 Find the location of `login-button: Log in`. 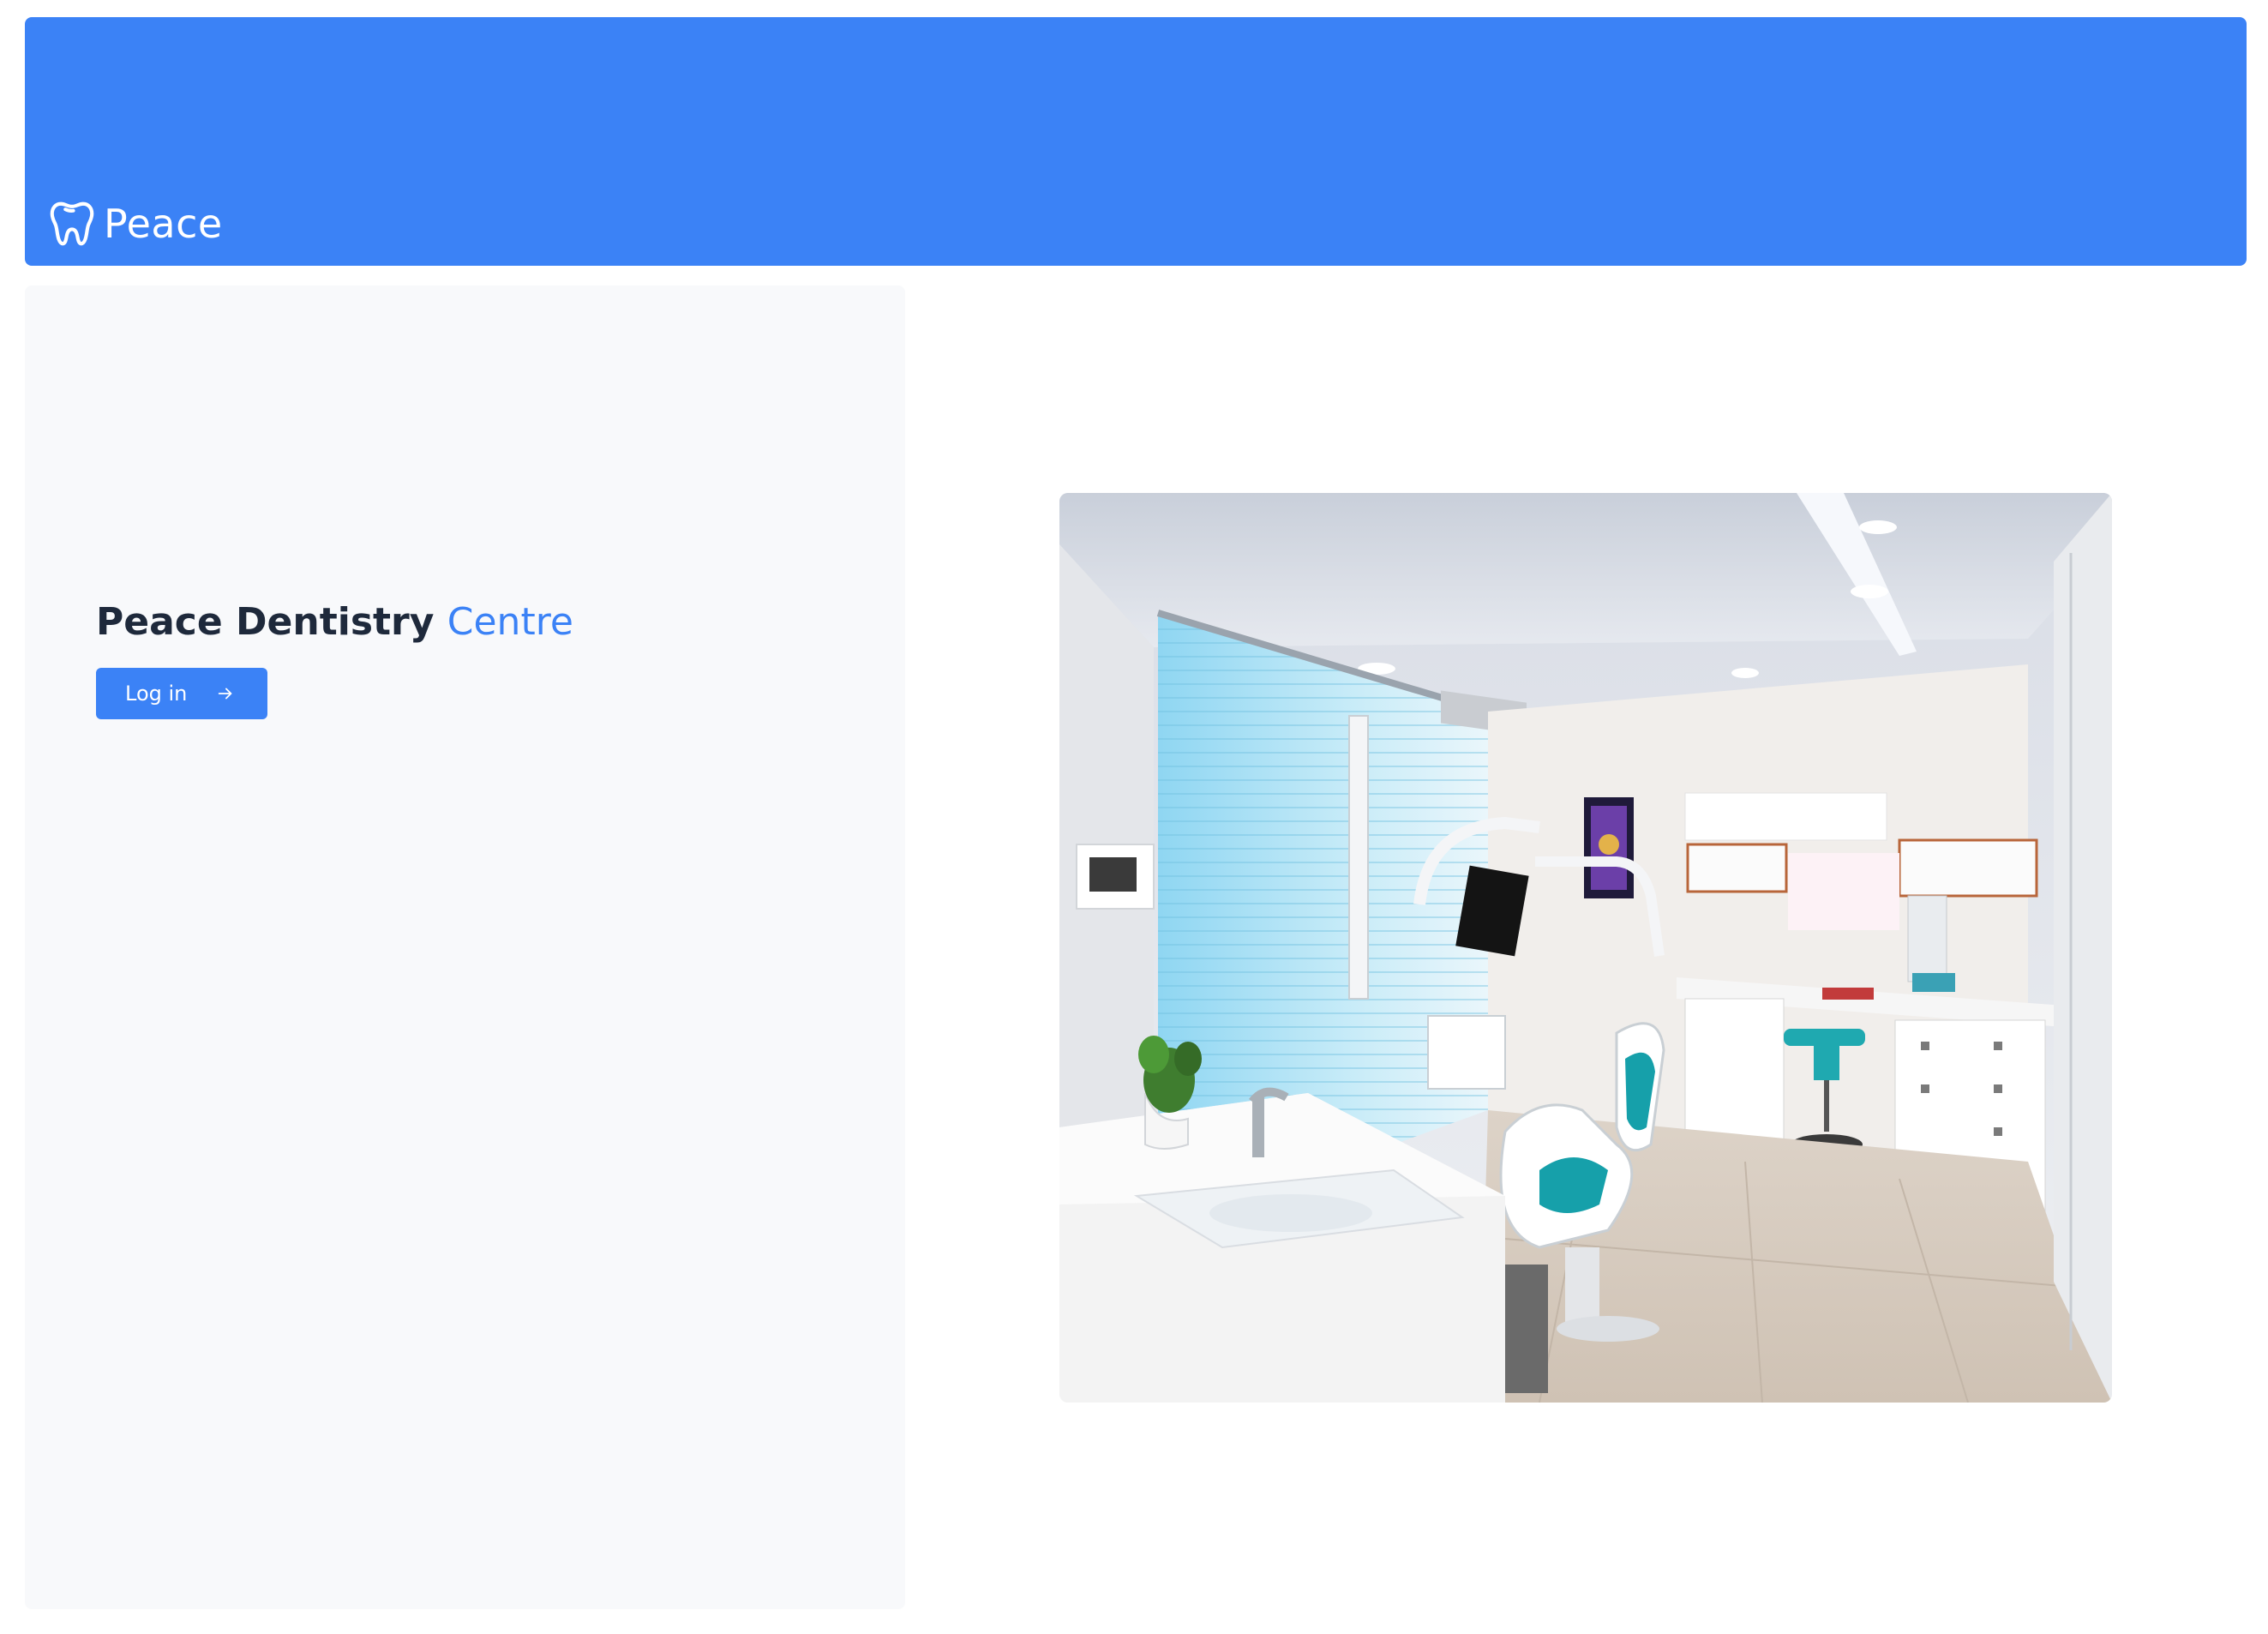

login-button: Log in is located at coordinates (182, 693).